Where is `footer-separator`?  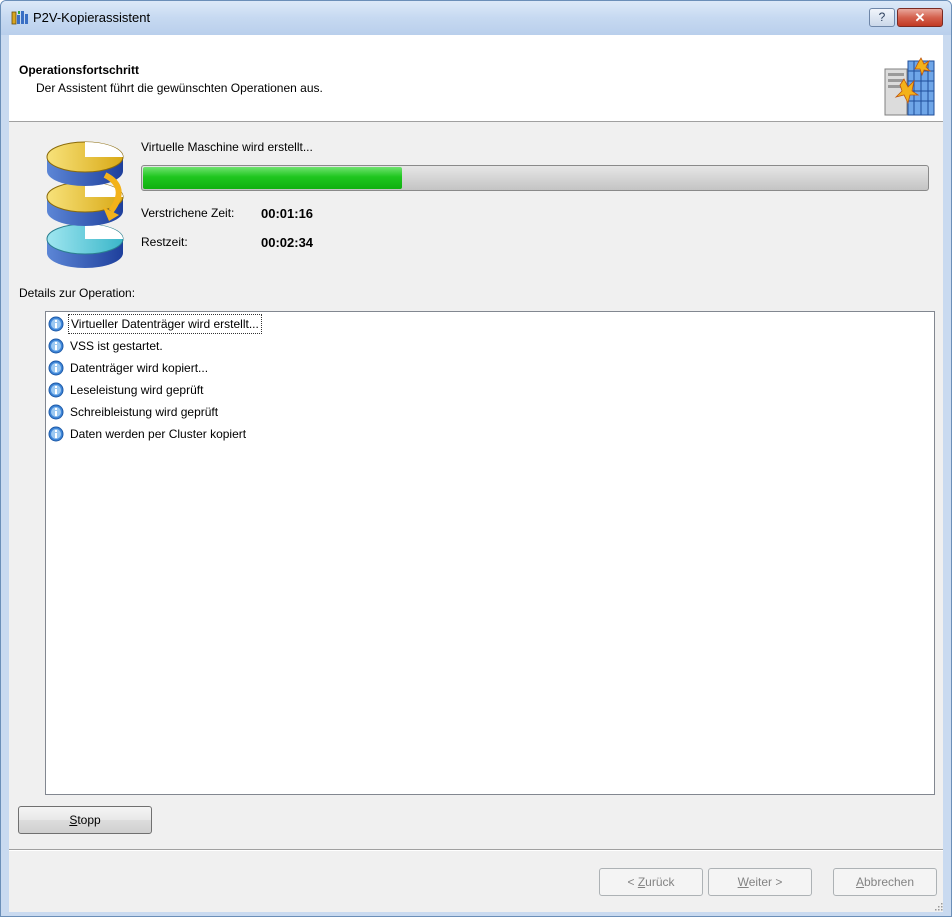
footer-separator is located at coordinates (476, 850).